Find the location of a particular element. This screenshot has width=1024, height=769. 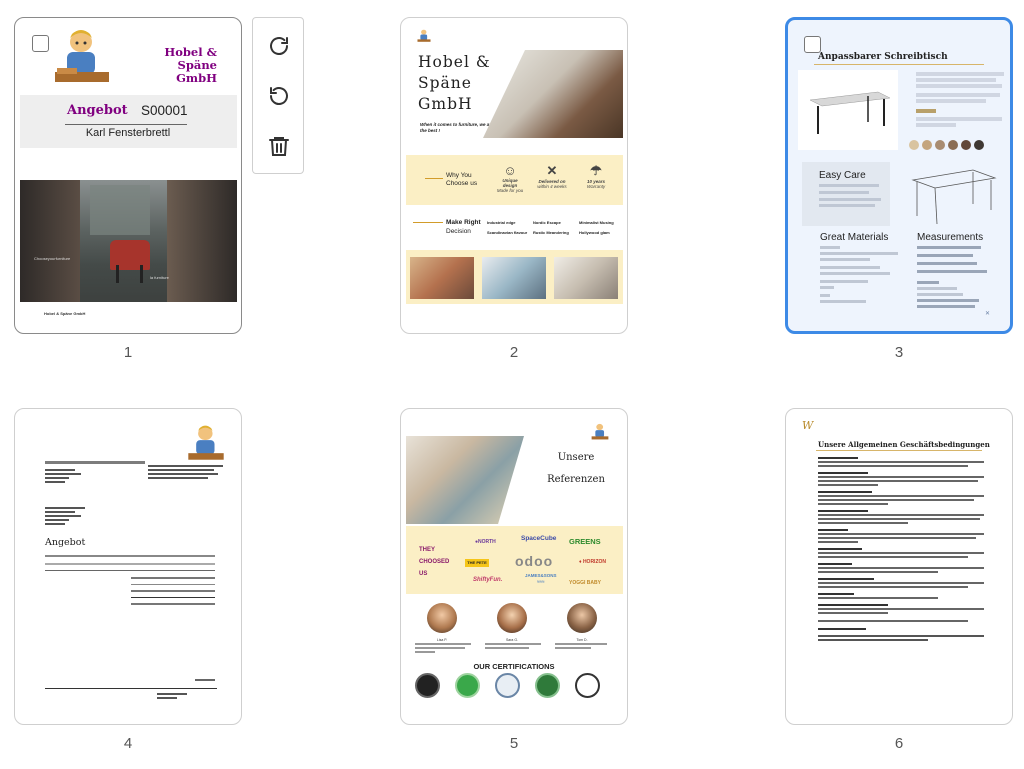

certifications-heading: OUR CERTIFICATIONS is located at coordinates (514, 666).